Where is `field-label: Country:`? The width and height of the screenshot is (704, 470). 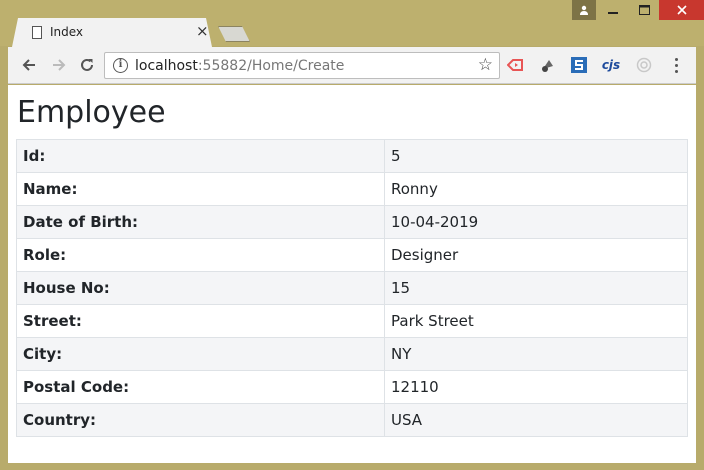 field-label: Country: is located at coordinates (200, 420).